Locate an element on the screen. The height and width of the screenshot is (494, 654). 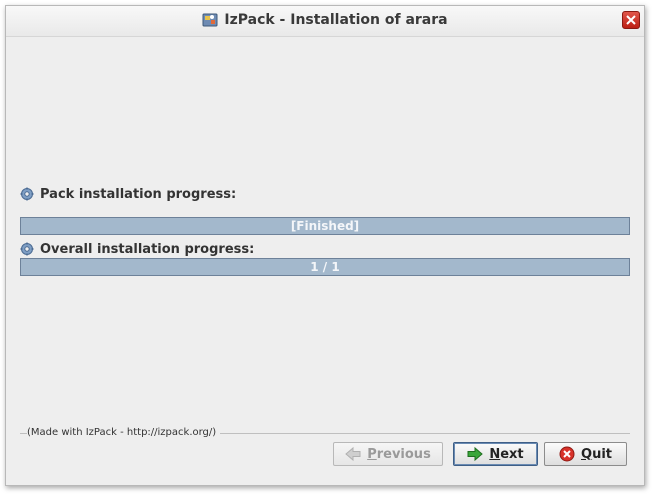
title-wrap: IzPack - Installation of arara is located at coordinates (325, 20).